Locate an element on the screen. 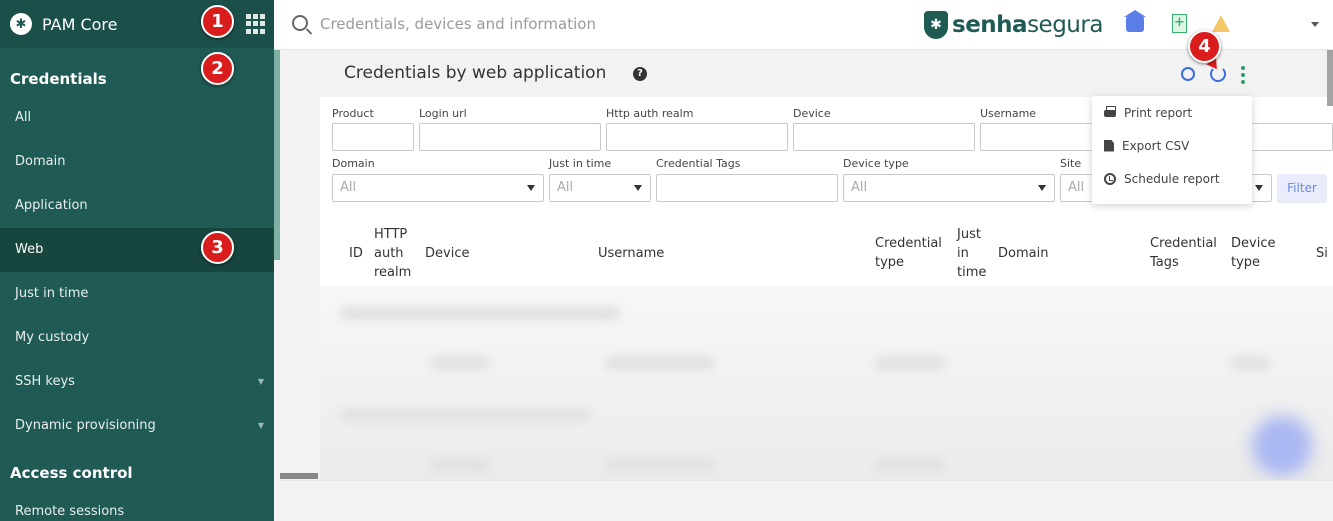 This screenshot has width=1333, height=521. credential-tags-input is located at coordinates (747, 188).